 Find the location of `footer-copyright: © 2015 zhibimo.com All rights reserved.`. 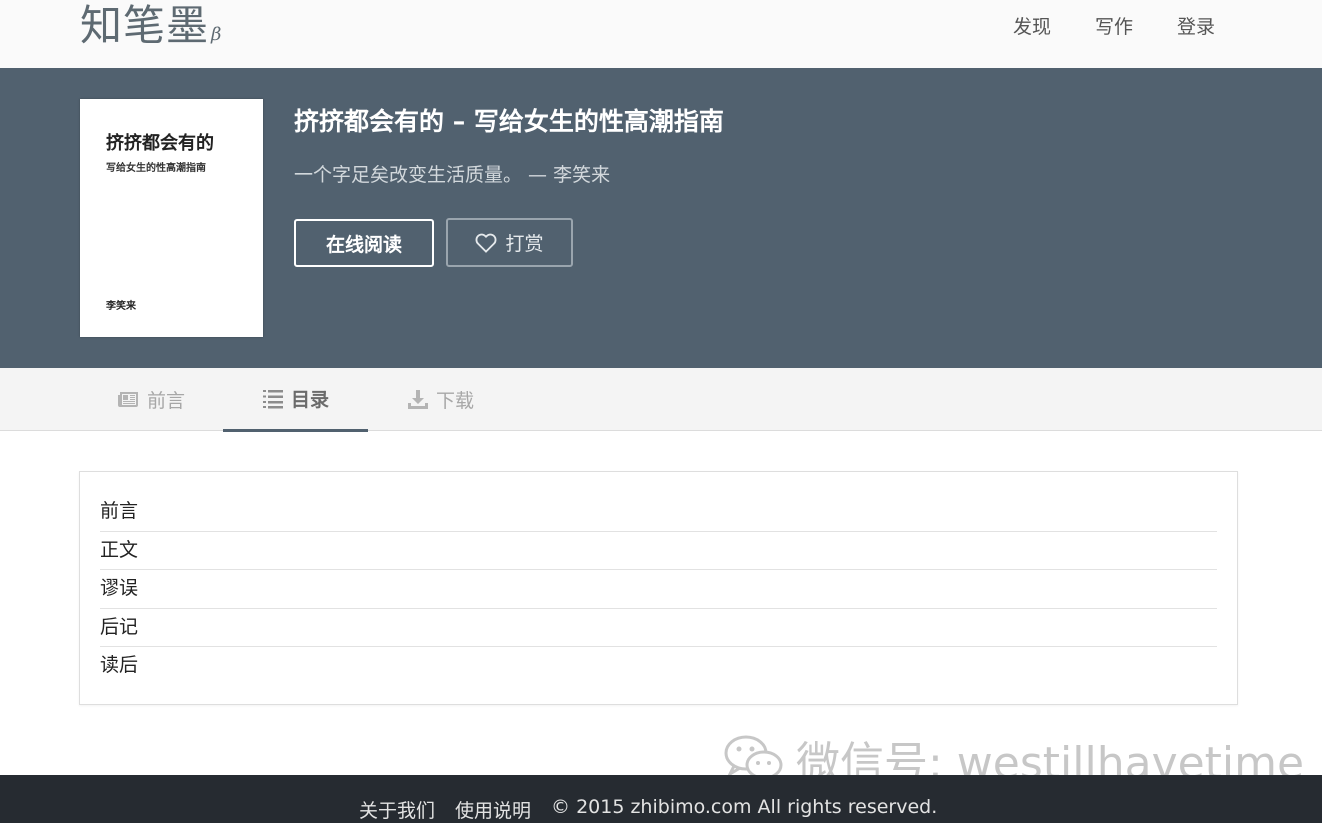

footer-copyright: © 2015 zhibimo.com All rights reserved. is located at coordinates (744, 807).